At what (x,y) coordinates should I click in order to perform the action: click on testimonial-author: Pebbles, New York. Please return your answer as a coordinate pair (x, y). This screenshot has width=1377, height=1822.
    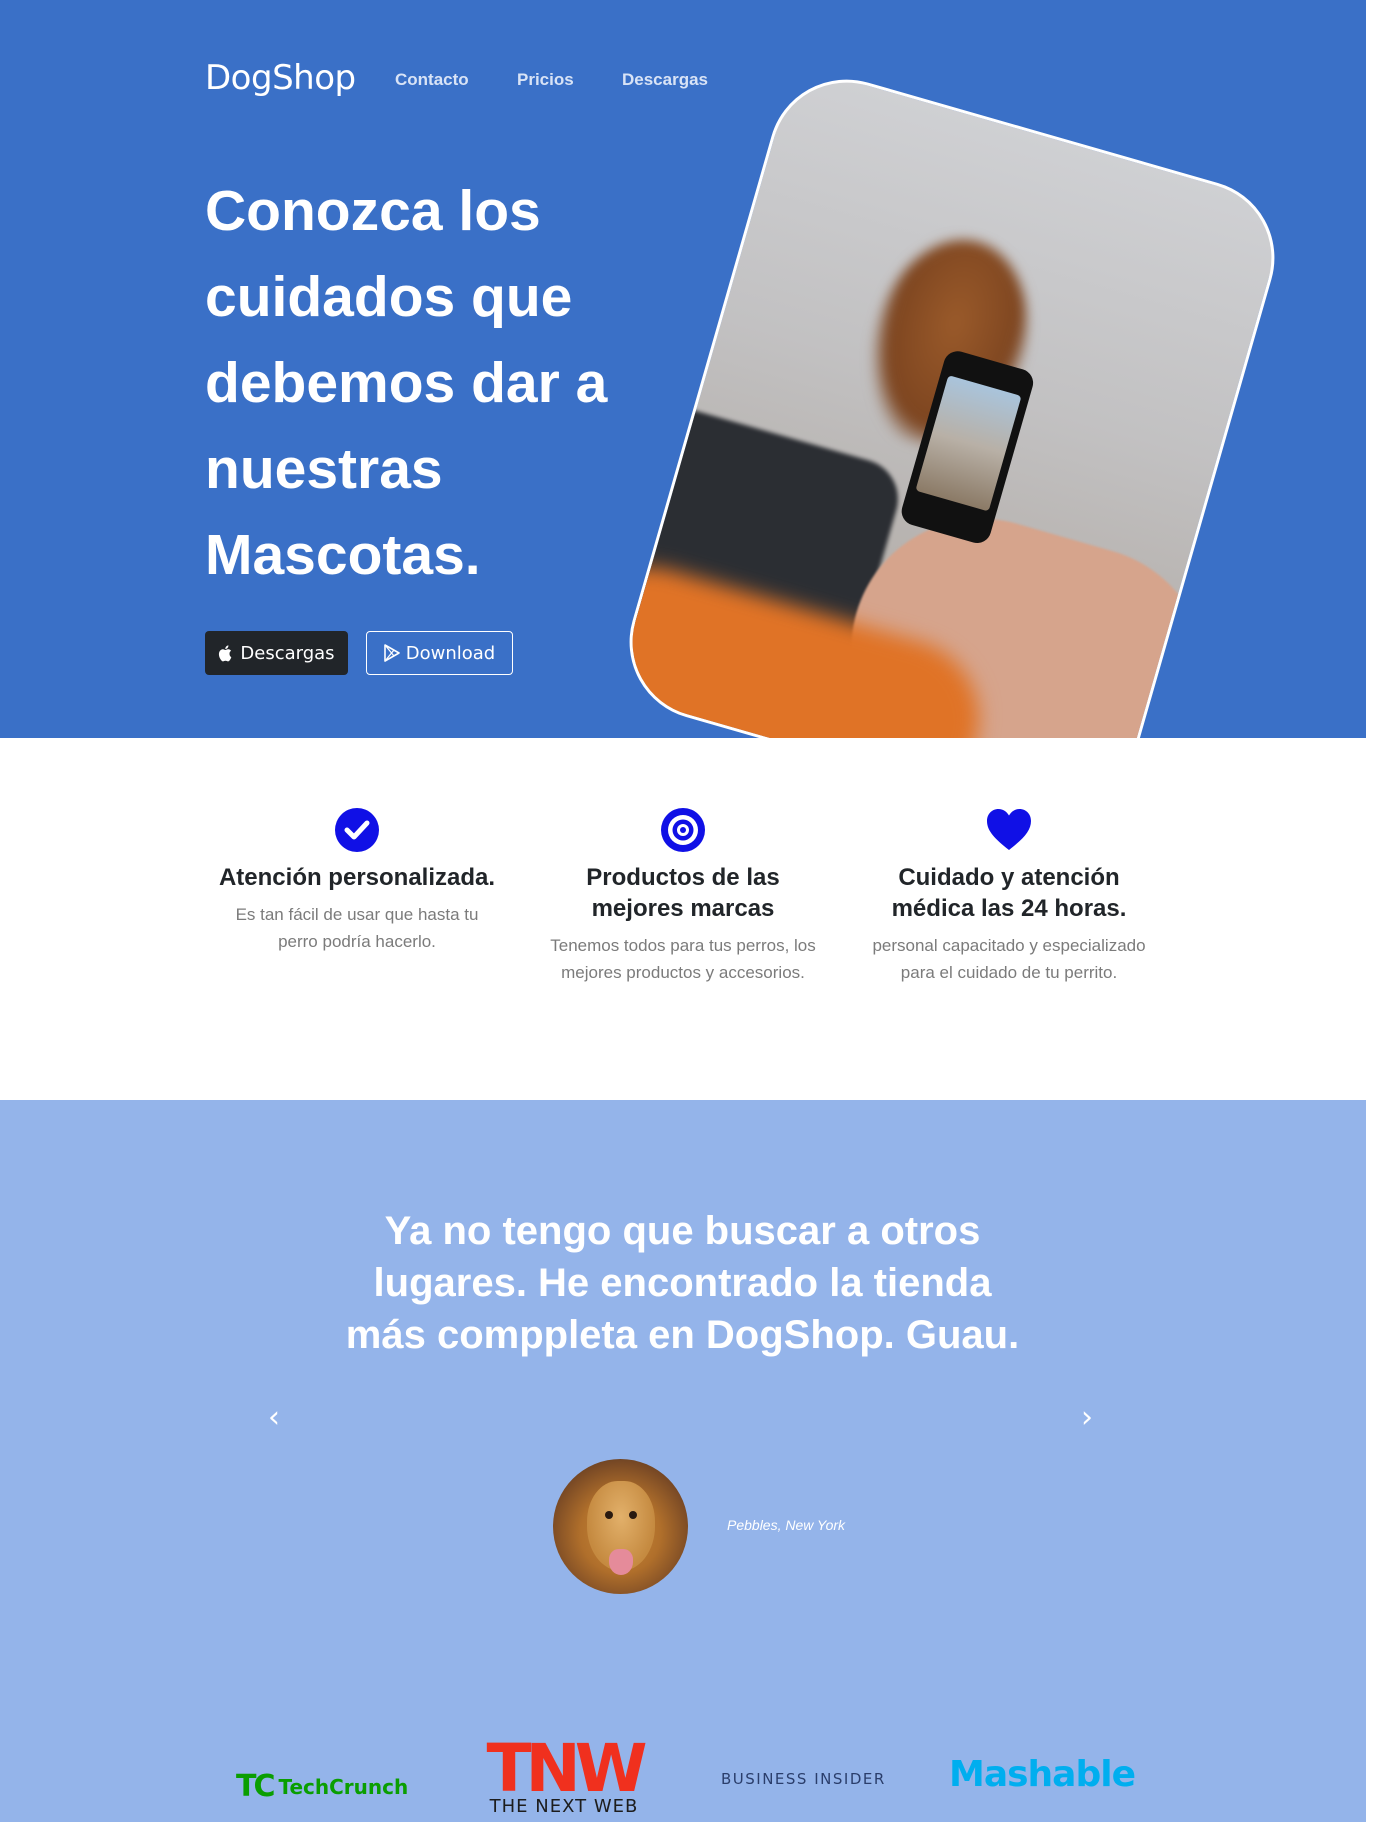
    Looking at the image, I should click on (786, 1525).